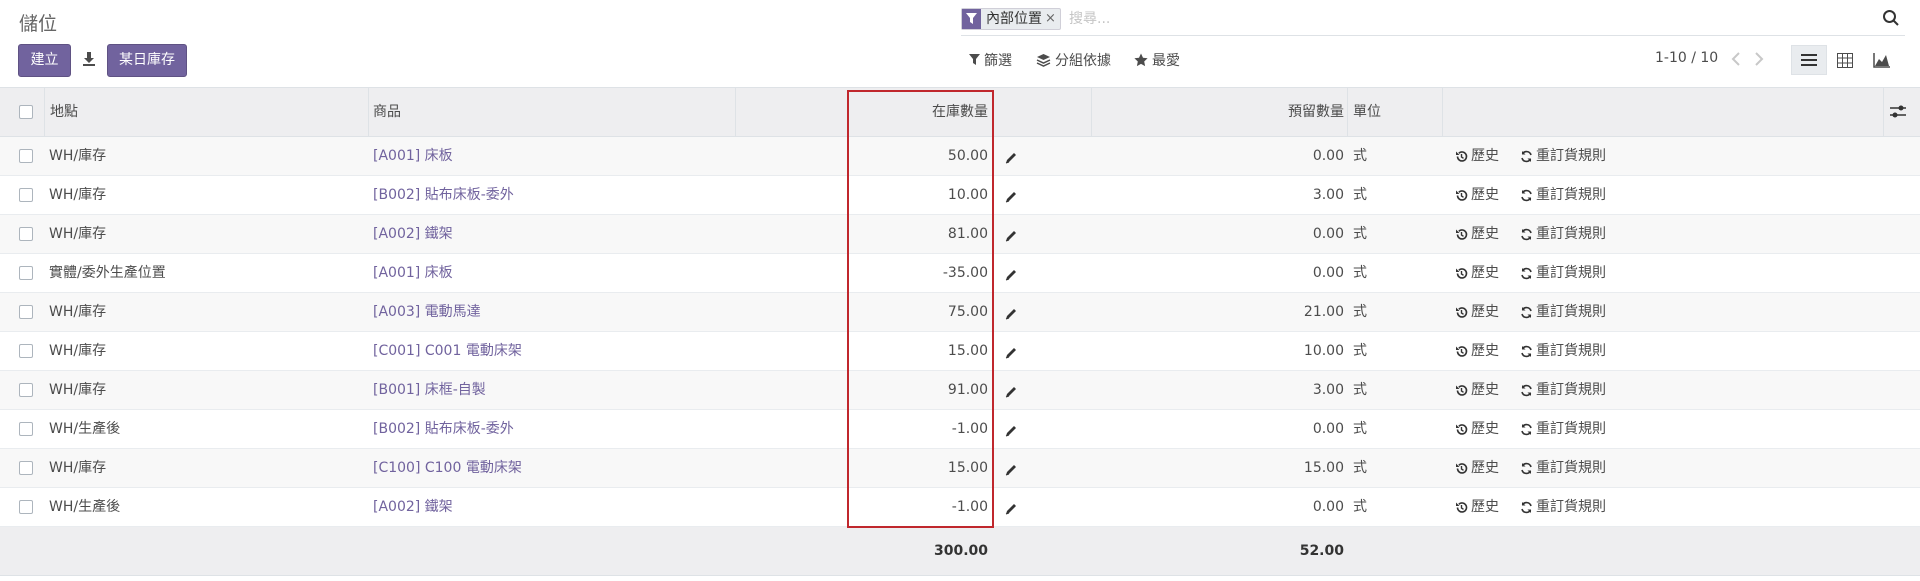 This screenshot has height=581, width=1920. Describe the element at coordinates (447, 468) in the screenshot. I see `product-cell: [C100] C100 電動床架` at that location.